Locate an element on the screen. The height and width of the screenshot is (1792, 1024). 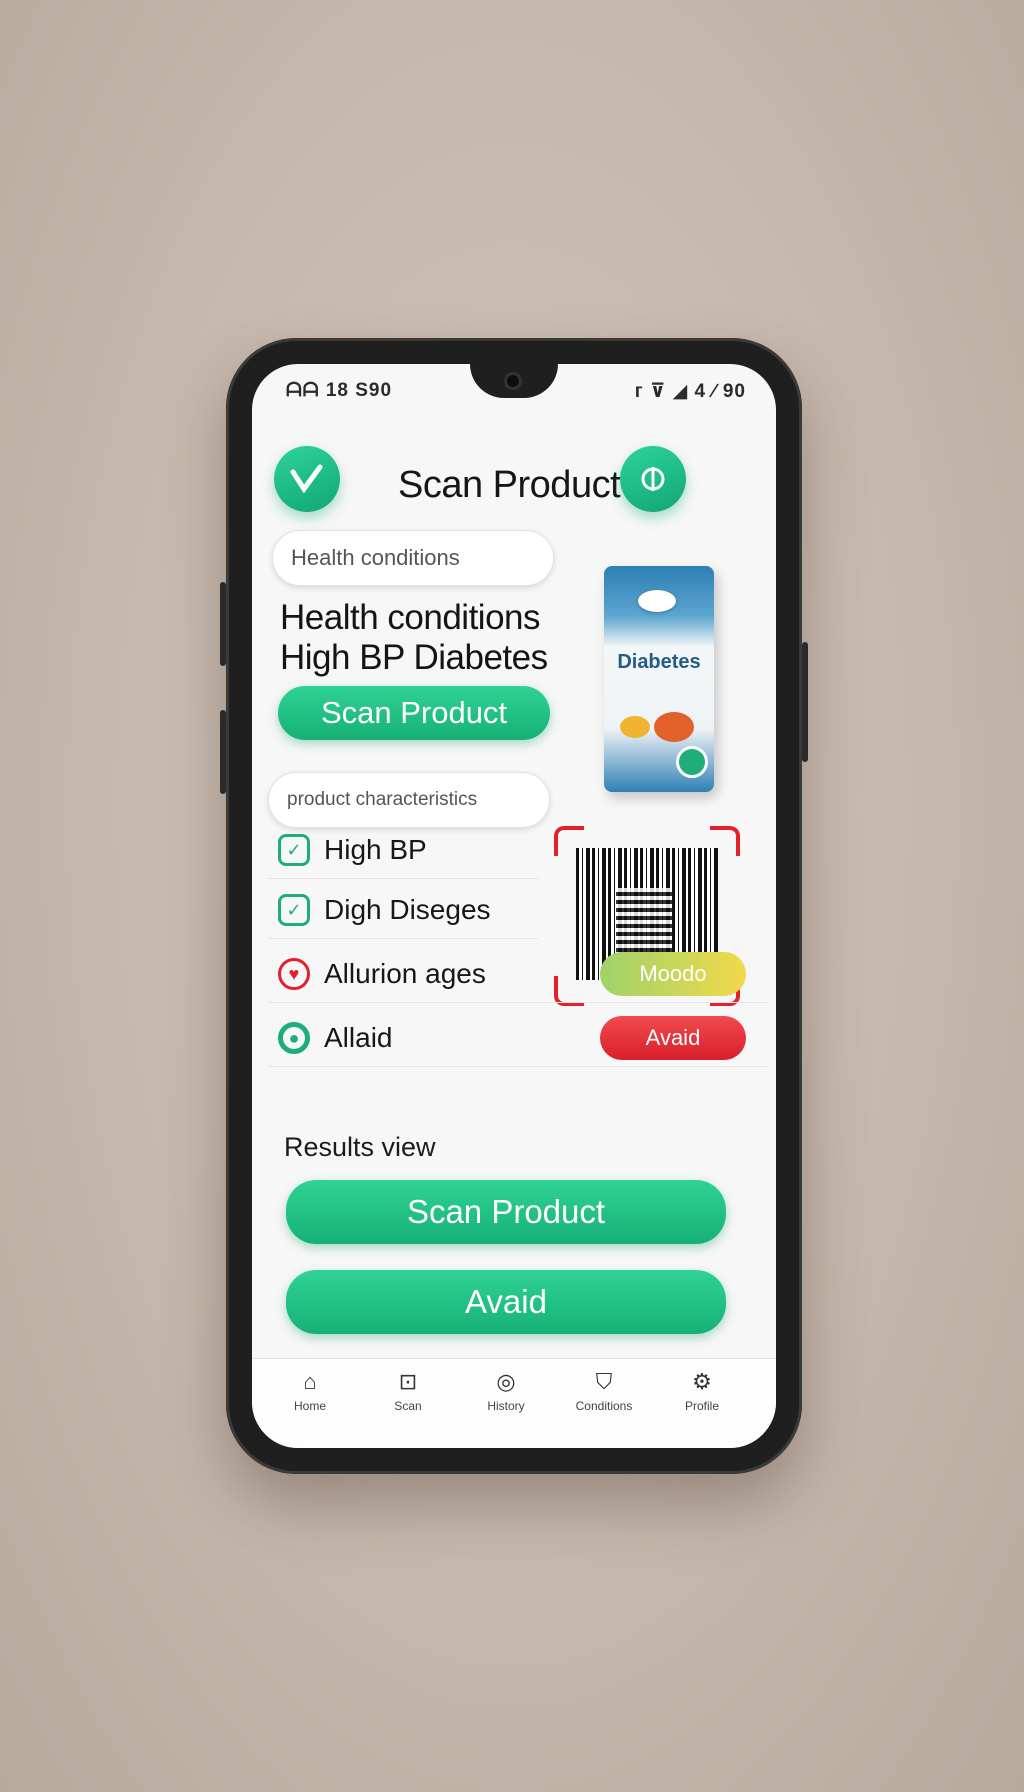
condition-row: ● Allaid Avaid is located at coordinates (518, 1038).